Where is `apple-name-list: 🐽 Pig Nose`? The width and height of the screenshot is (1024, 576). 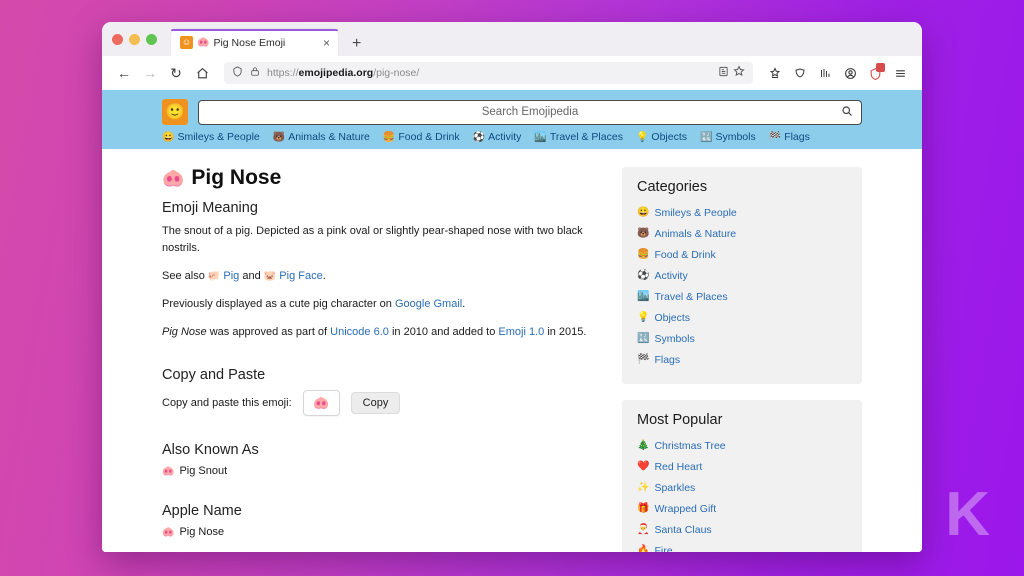
apple-name-list: 🐽 Pig Nose is located at coordinates (378, 532).